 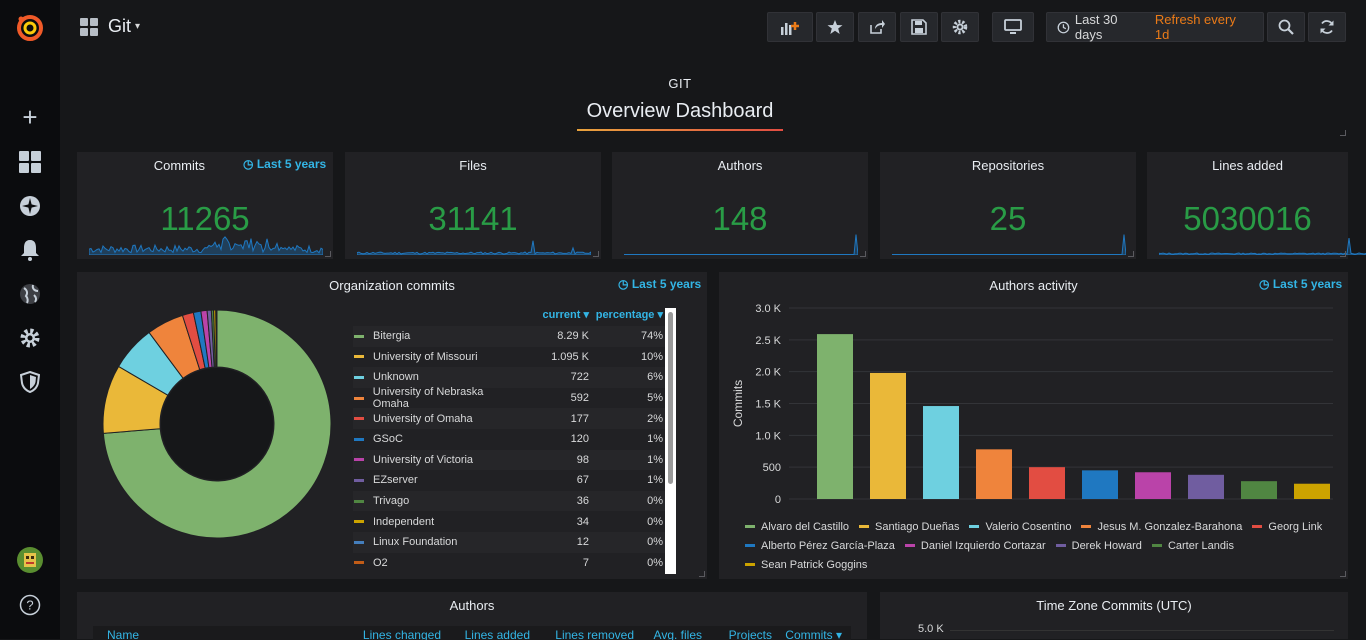 What do you see at coordinates (436, 542) in the screenshot?
I see `legend-series: Linux Foundation` at bounding box center [436, 542].